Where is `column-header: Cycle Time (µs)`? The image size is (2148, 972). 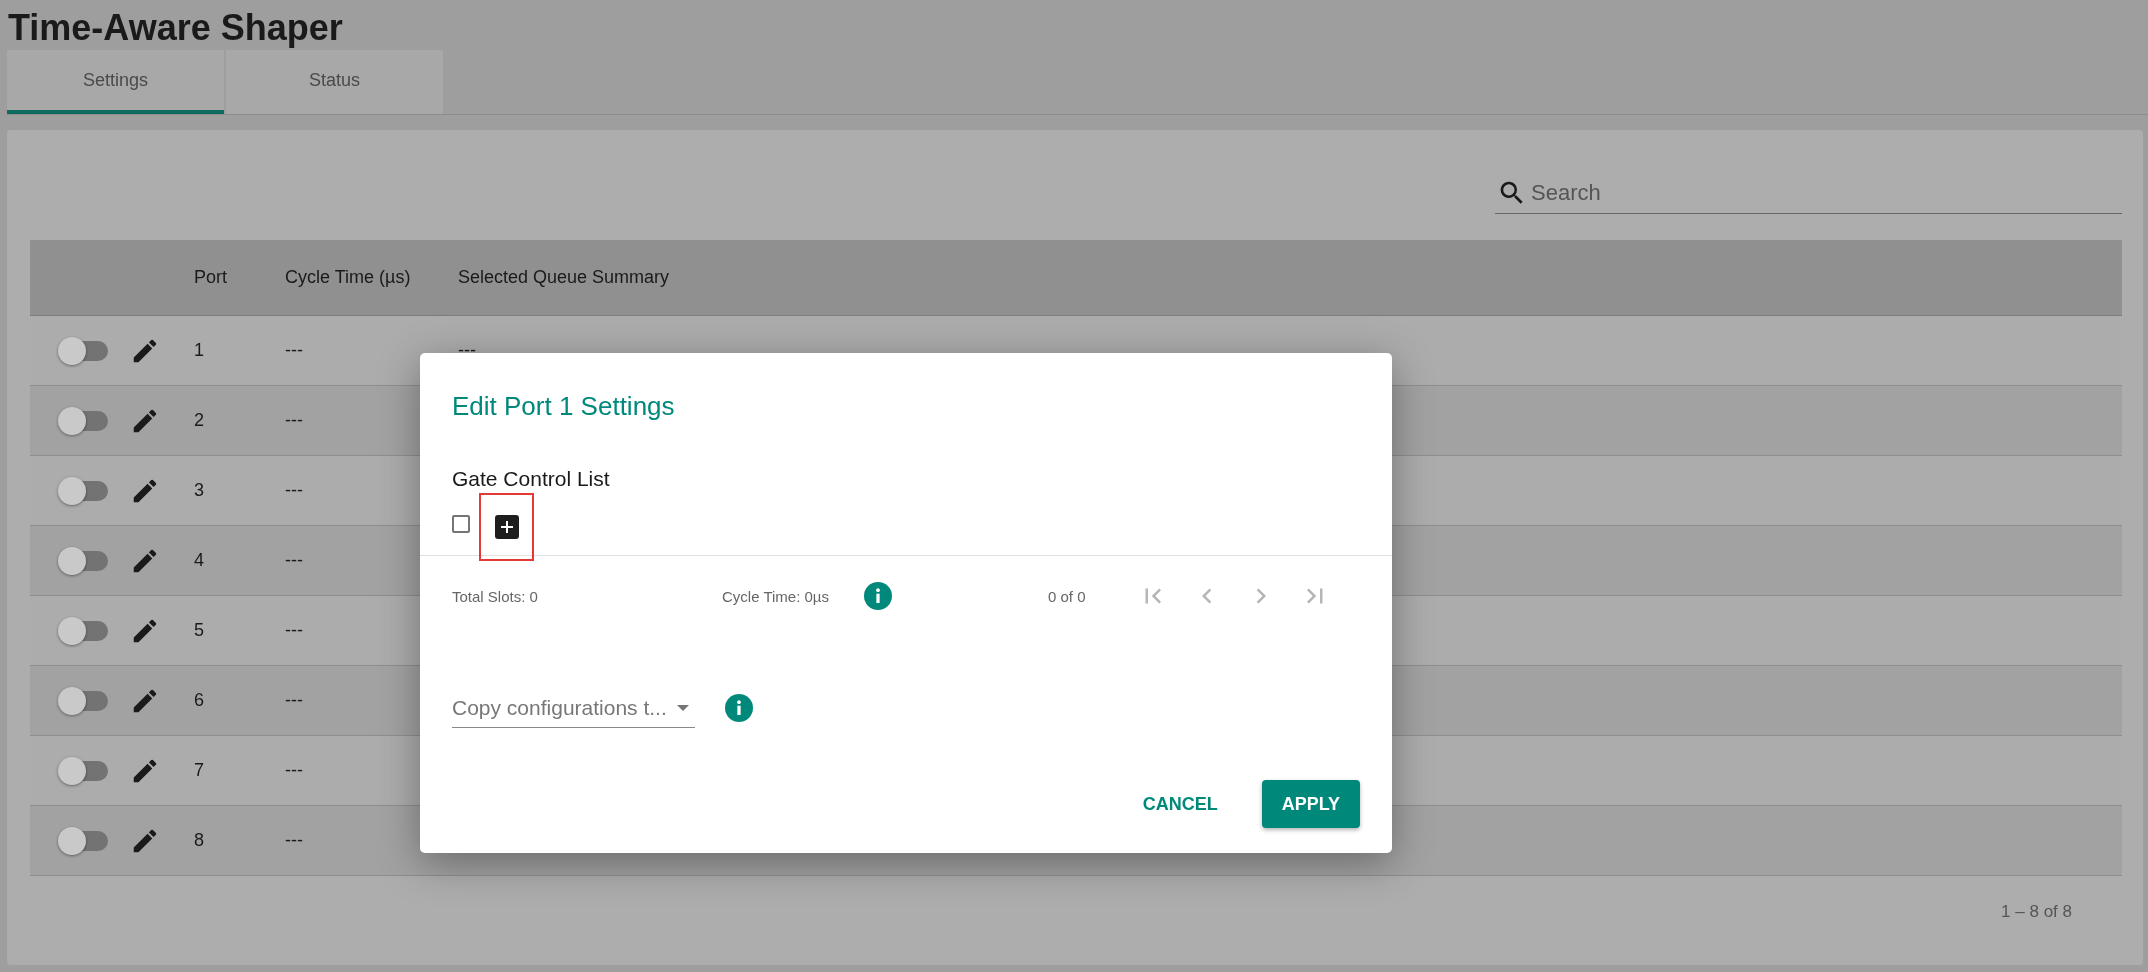 column-header: Cycle Time (µs) is located at coordinates (348, 277).